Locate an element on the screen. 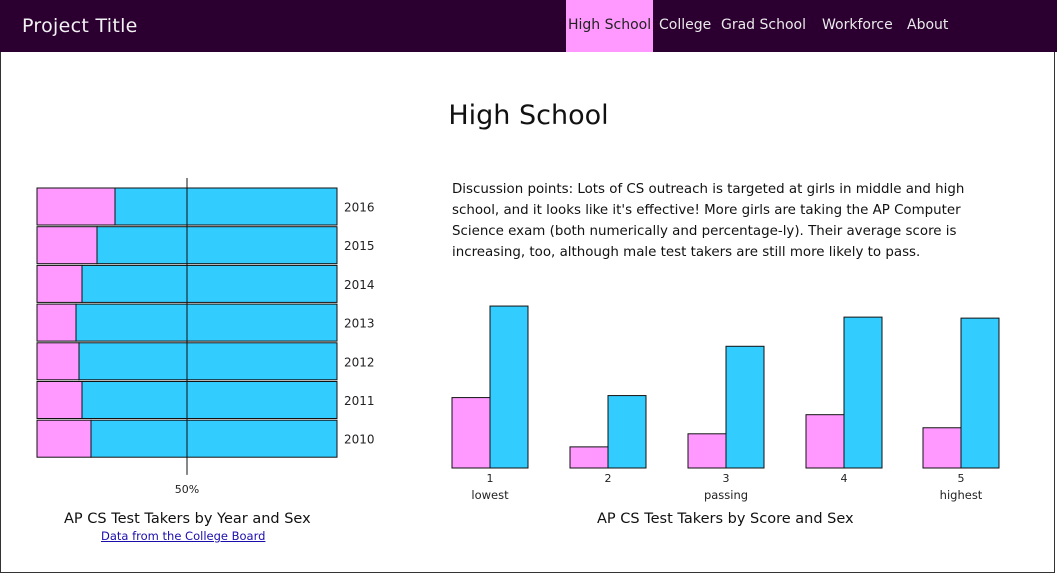  nav-item-college: College is located at coordinates (685, 26).